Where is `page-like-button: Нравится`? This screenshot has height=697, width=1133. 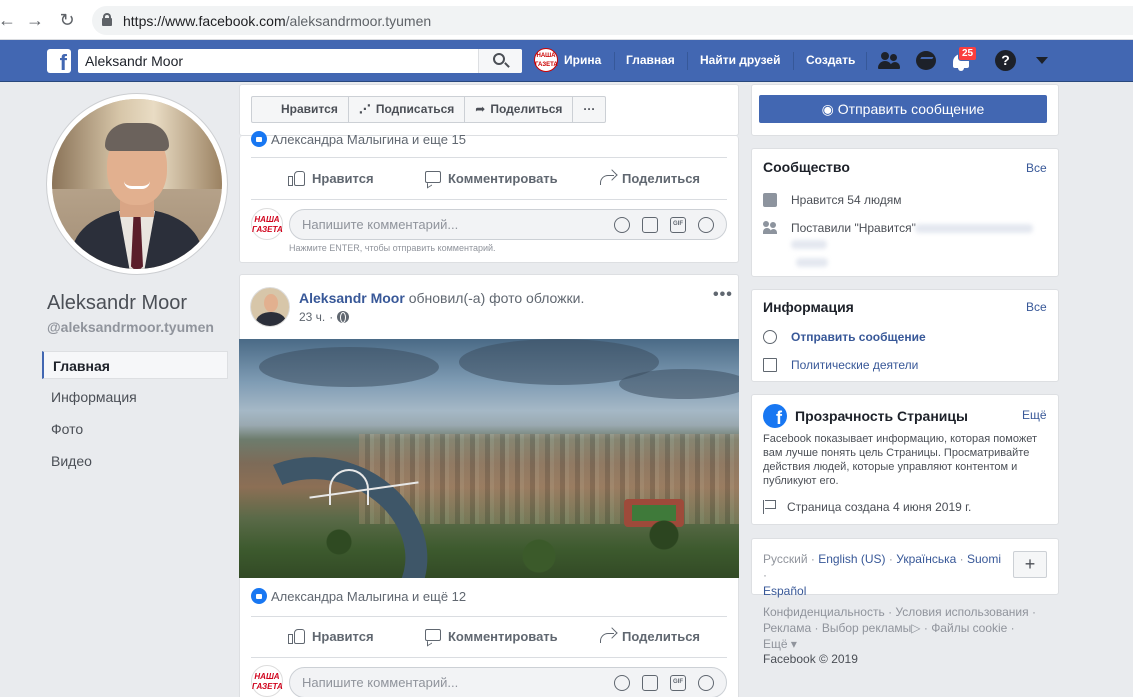
page-like-button: Нравится is located at coordinates (300, 109).